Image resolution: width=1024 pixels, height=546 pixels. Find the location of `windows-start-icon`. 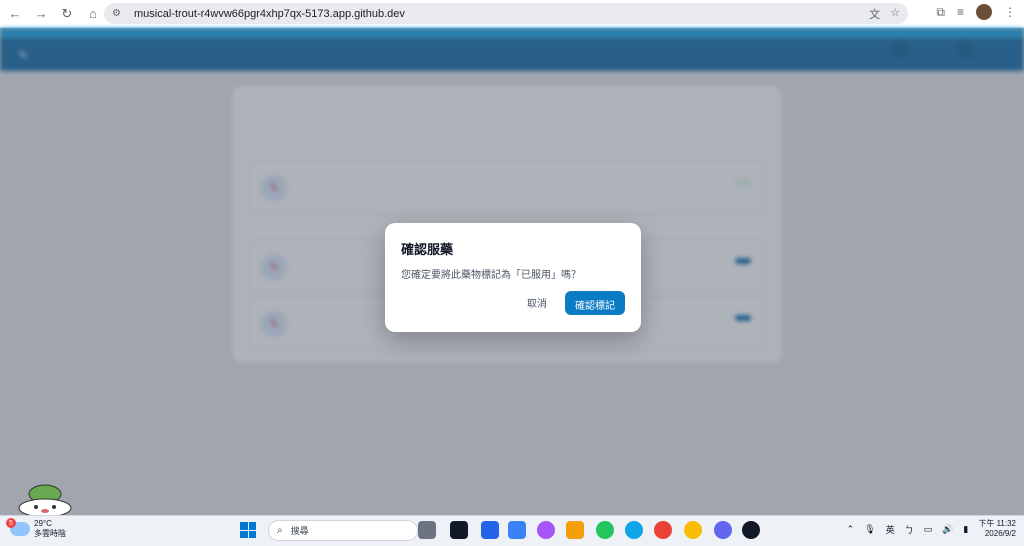

windows-start-icon is located at coordinates (248, 530).